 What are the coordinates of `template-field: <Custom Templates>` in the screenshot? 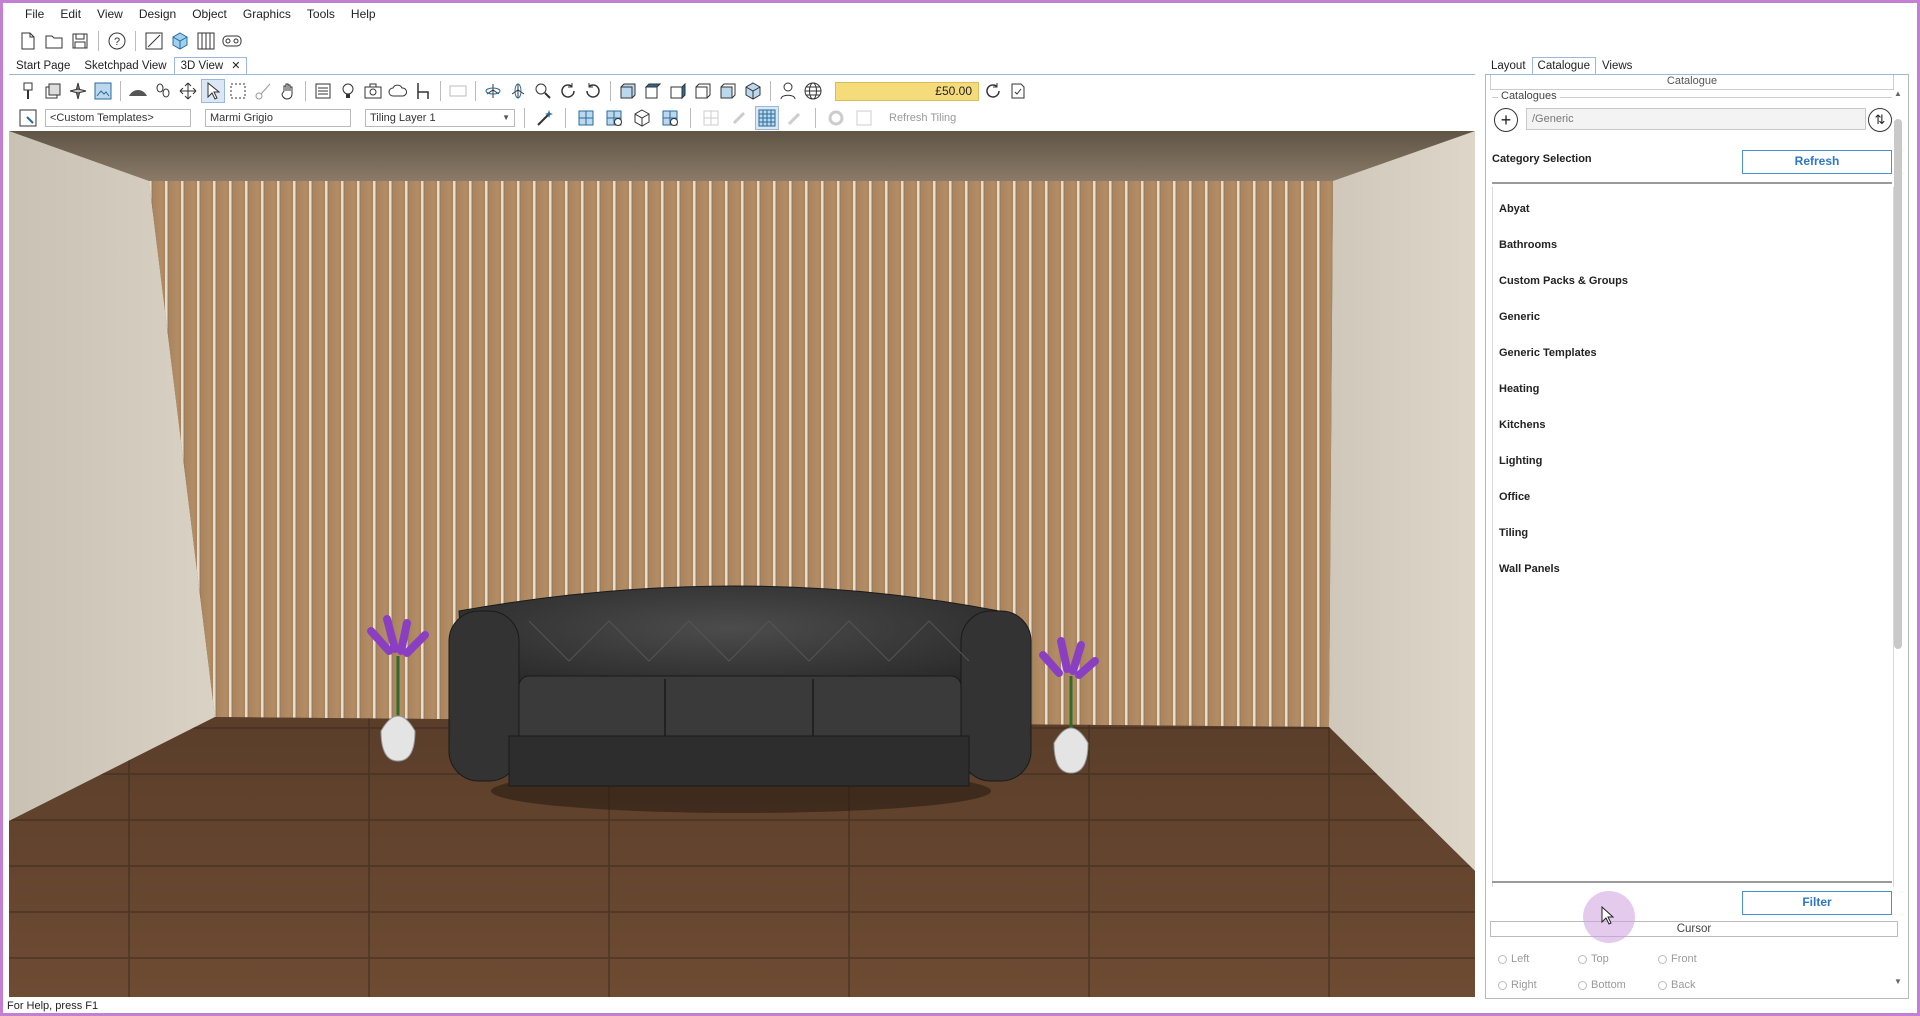 It's located at (118, 118).